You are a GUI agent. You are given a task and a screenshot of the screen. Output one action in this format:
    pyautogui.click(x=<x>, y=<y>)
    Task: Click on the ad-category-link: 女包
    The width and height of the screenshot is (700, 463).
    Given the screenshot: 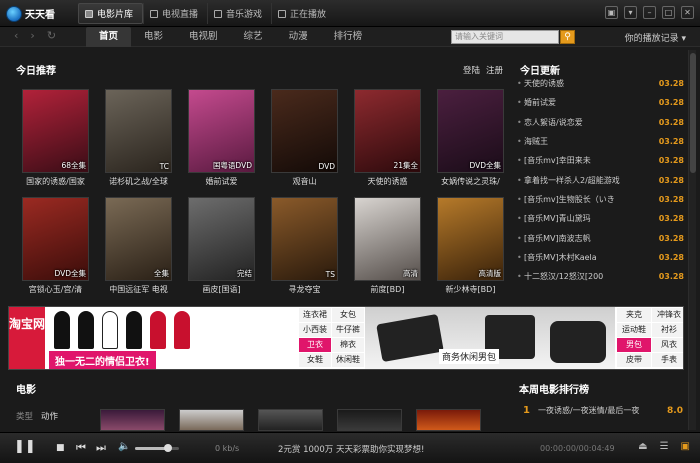 What is the action you would take?
    pyautogui.click(x=348, y=315)
    